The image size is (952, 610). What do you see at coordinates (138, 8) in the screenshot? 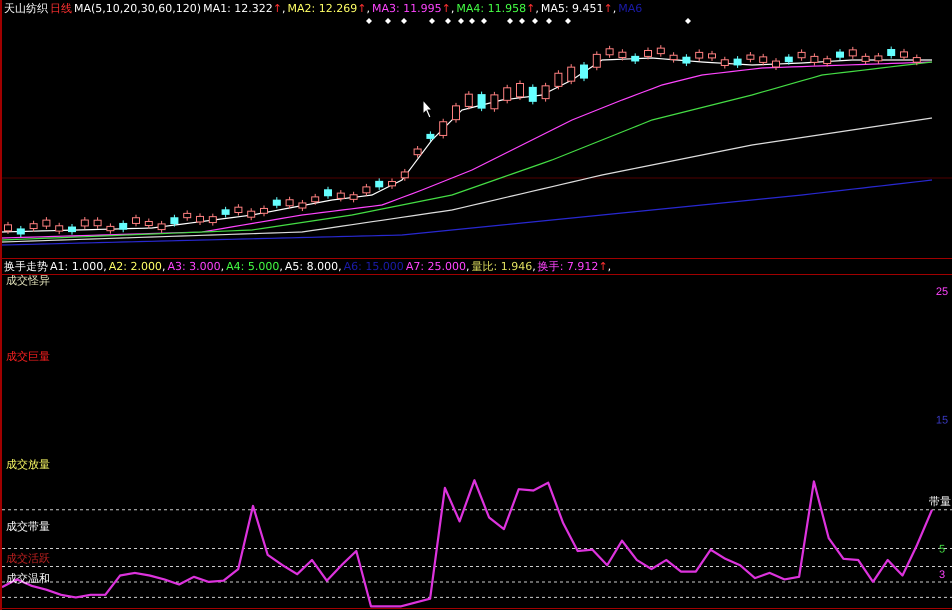
I see `ma-params: MA(5,10,20,30,60,120)` at bounding box center [138, 8].